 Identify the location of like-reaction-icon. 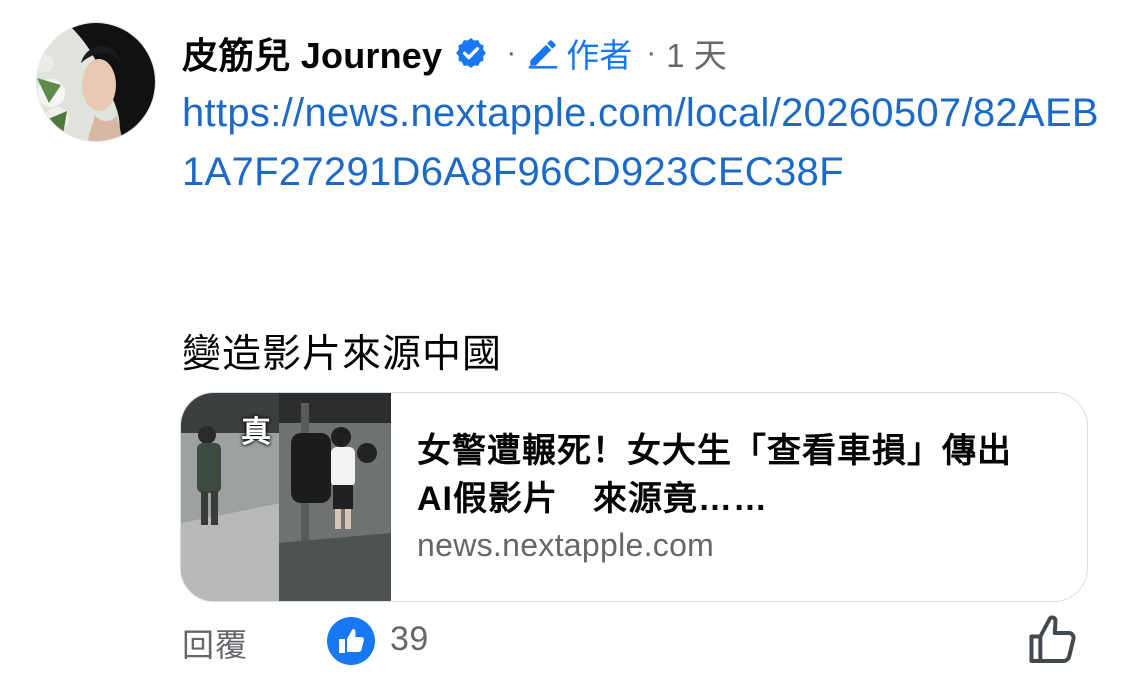
(351, 641).